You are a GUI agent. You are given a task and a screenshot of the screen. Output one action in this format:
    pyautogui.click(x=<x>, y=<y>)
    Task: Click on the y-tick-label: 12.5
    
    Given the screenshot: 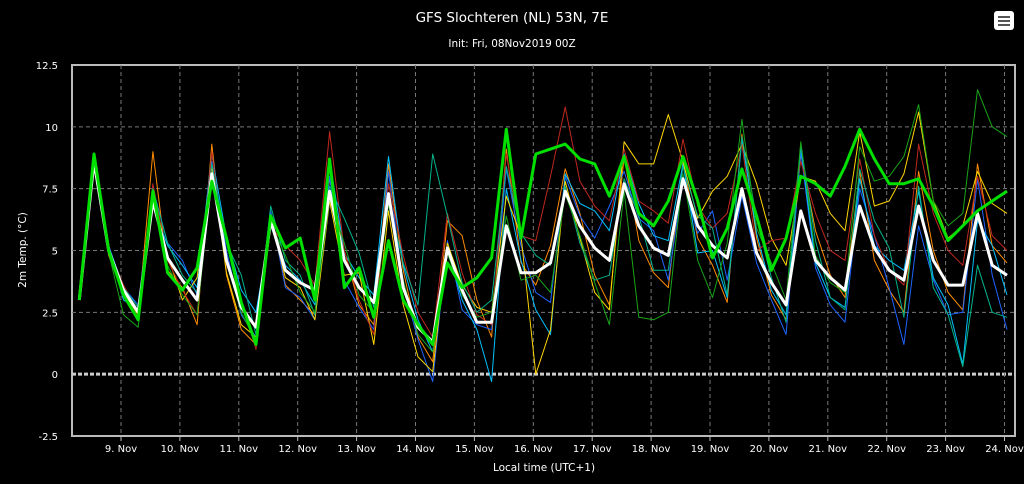 What is the action you would take?
    pyautogui.click(x=47, y=66)
    